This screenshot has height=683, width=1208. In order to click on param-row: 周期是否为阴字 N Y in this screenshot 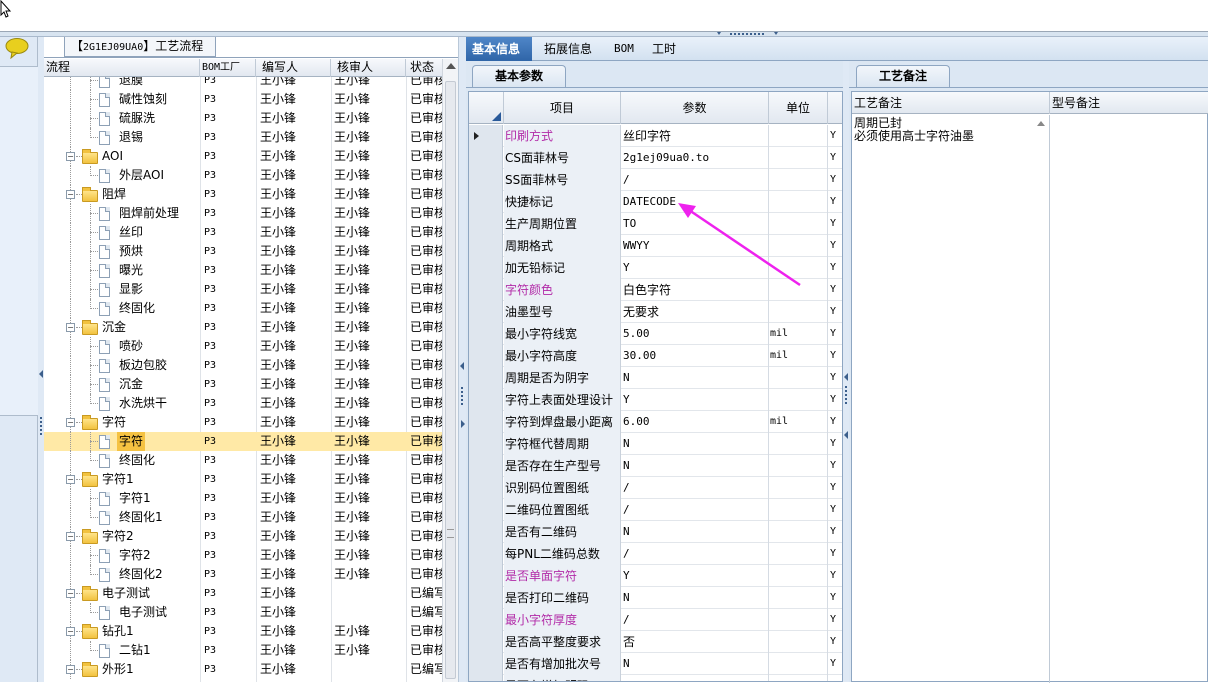, I will do `click(655, 378)`.